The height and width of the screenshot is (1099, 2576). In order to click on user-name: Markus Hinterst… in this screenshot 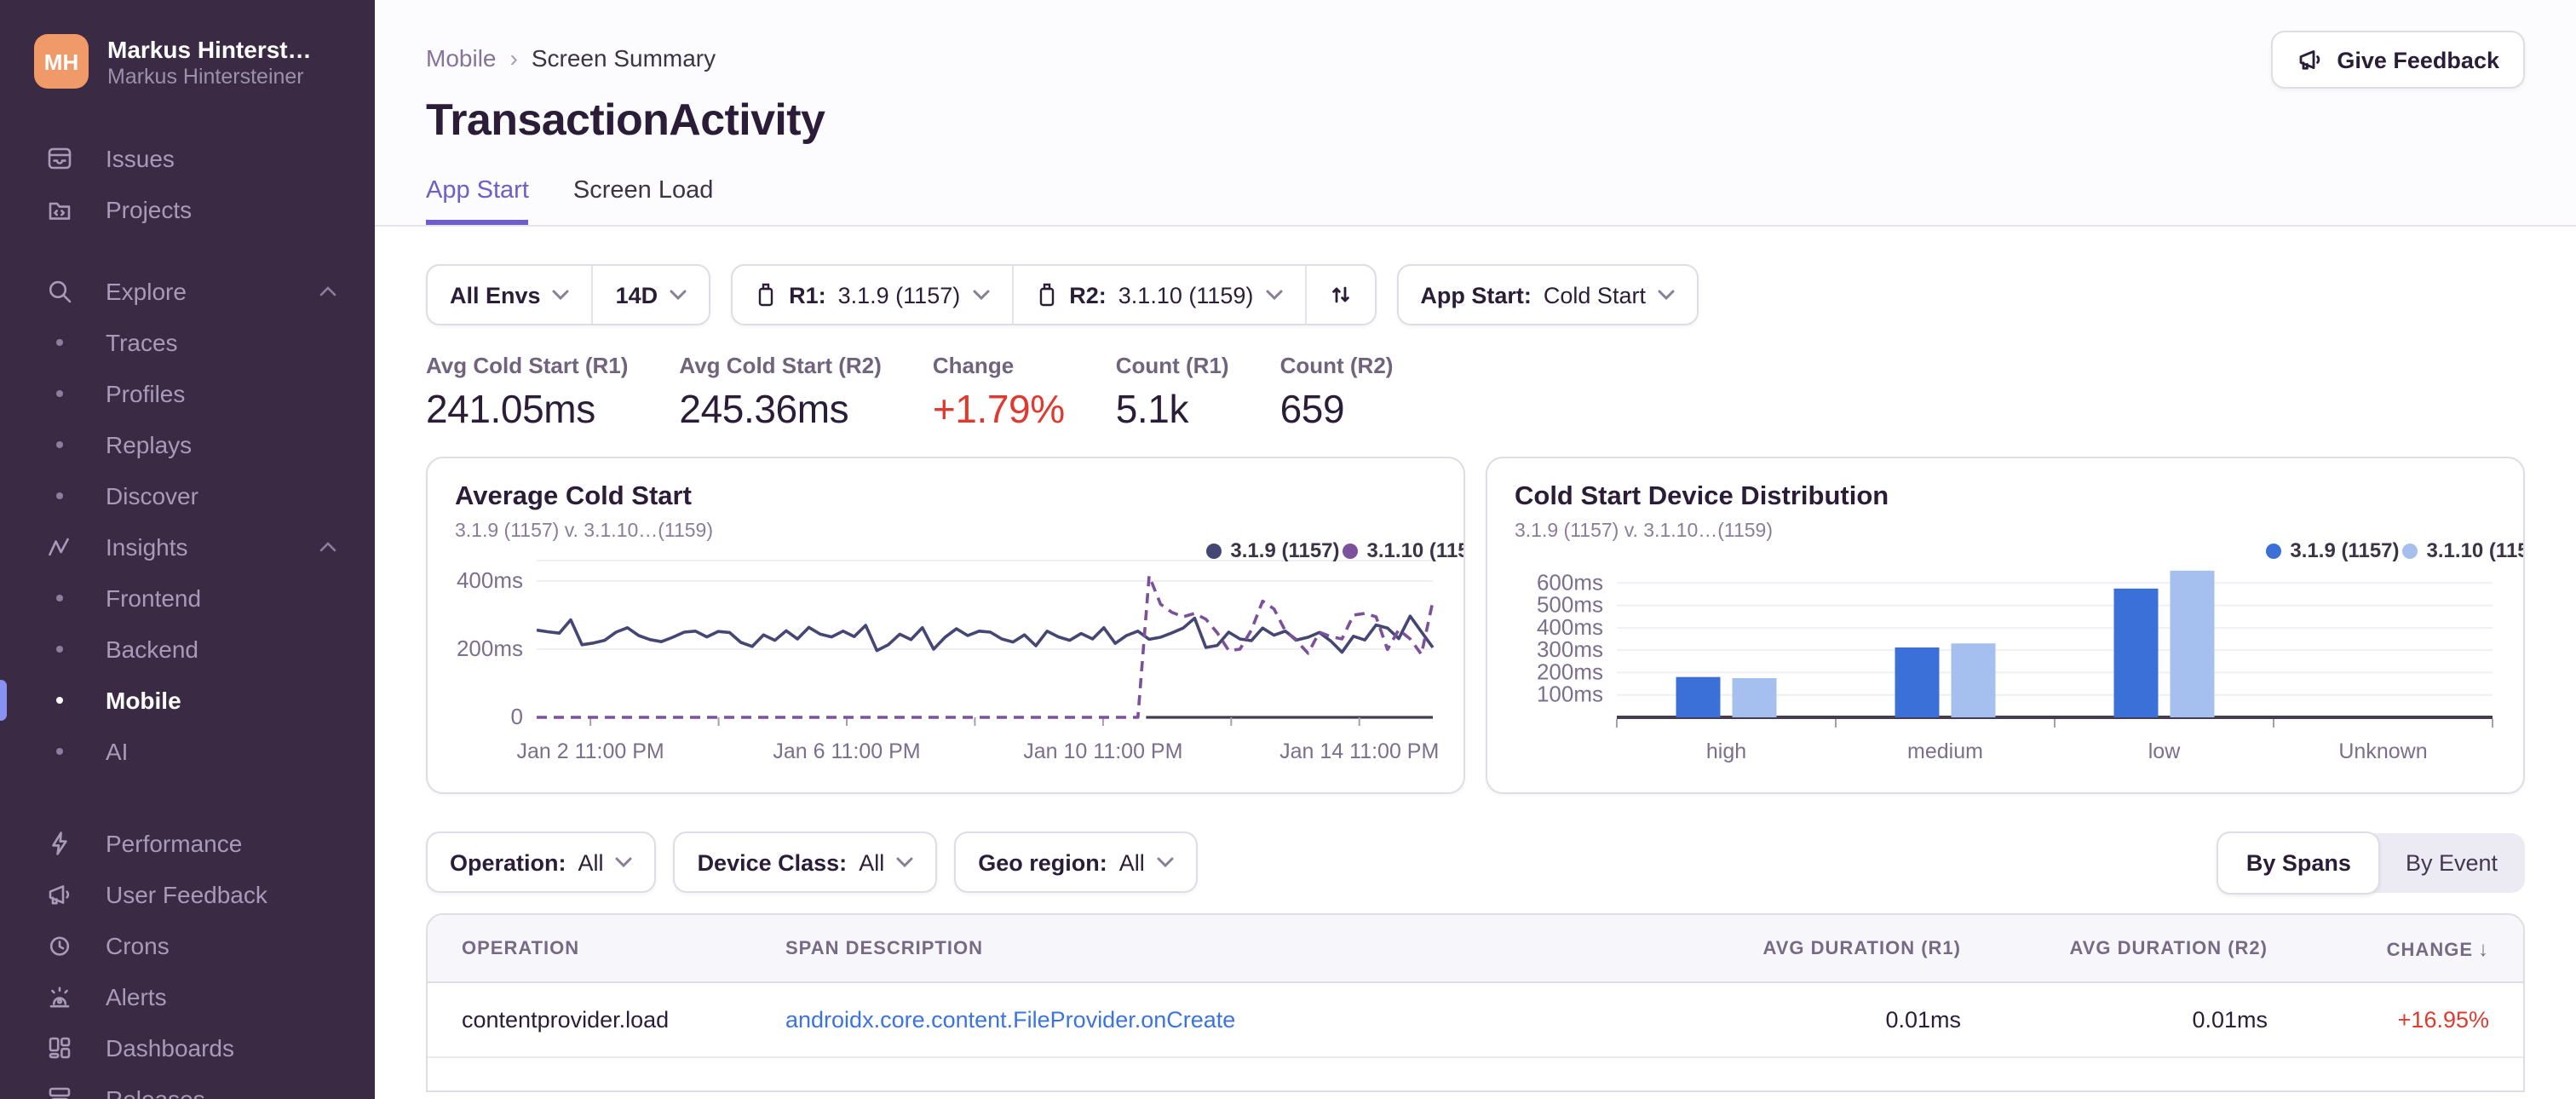, I will do `click(210, 48)`.